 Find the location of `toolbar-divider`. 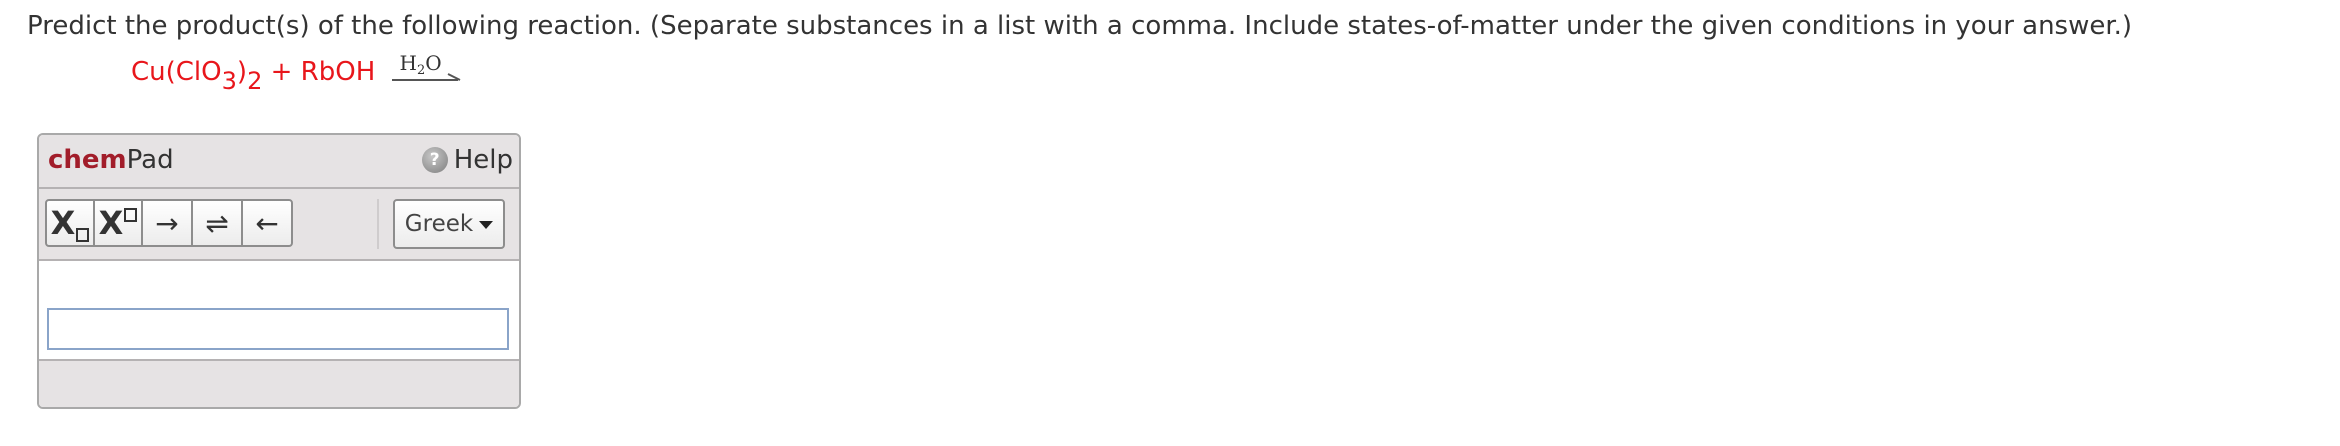

toolbar-divider is located at coordinates (378, 224).